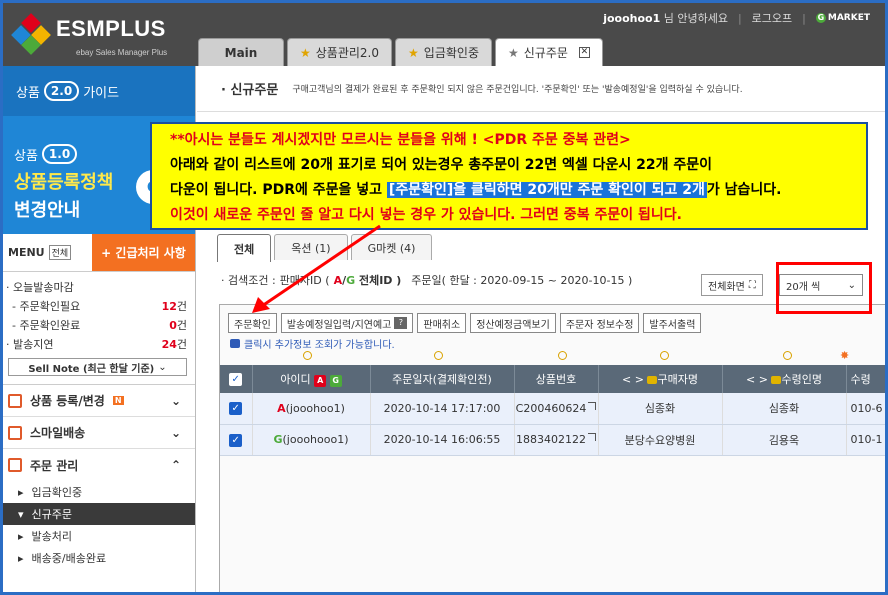  I want to click on col-buyer: < > 구매자명, so click(660, 379).